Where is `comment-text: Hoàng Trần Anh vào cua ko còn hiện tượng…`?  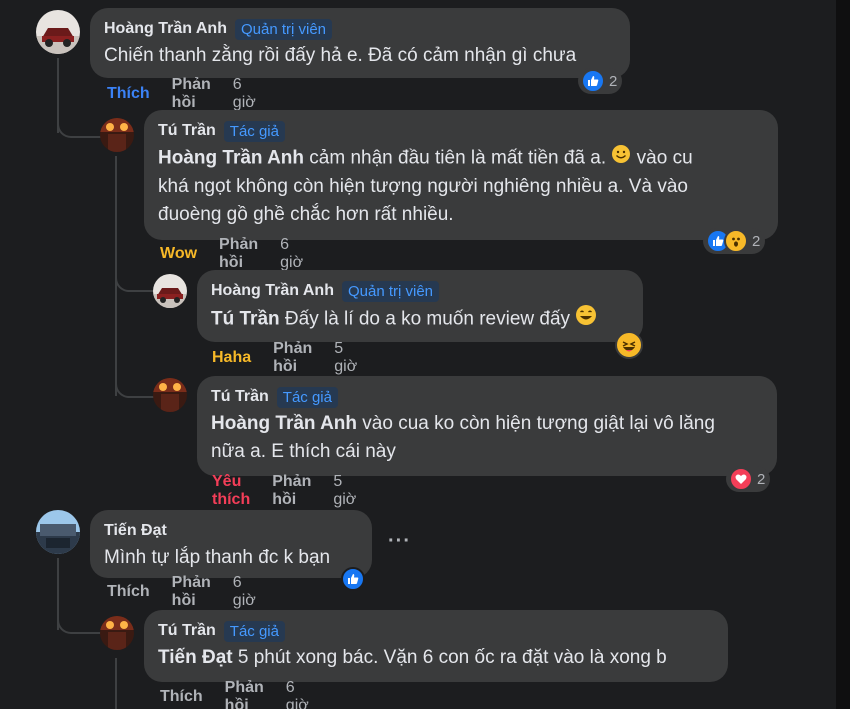 comment-text: Hoàng Trần Anh vào cua ko còn hiện tượng… is located at coordinates (463, 437).